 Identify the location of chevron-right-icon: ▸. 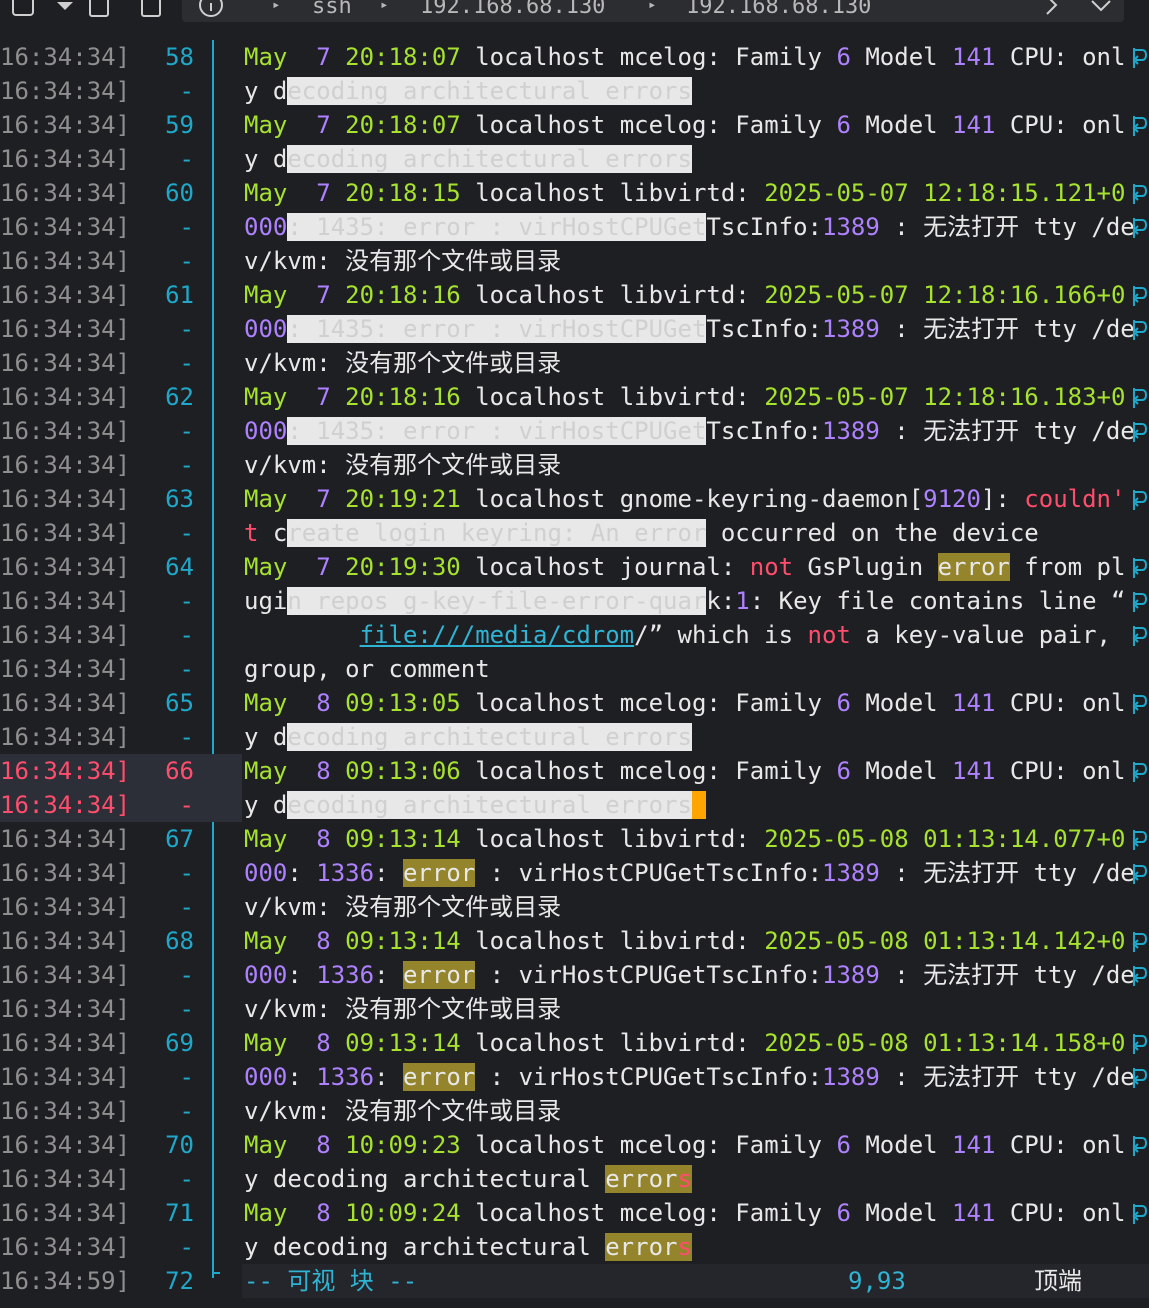
(276, 6).